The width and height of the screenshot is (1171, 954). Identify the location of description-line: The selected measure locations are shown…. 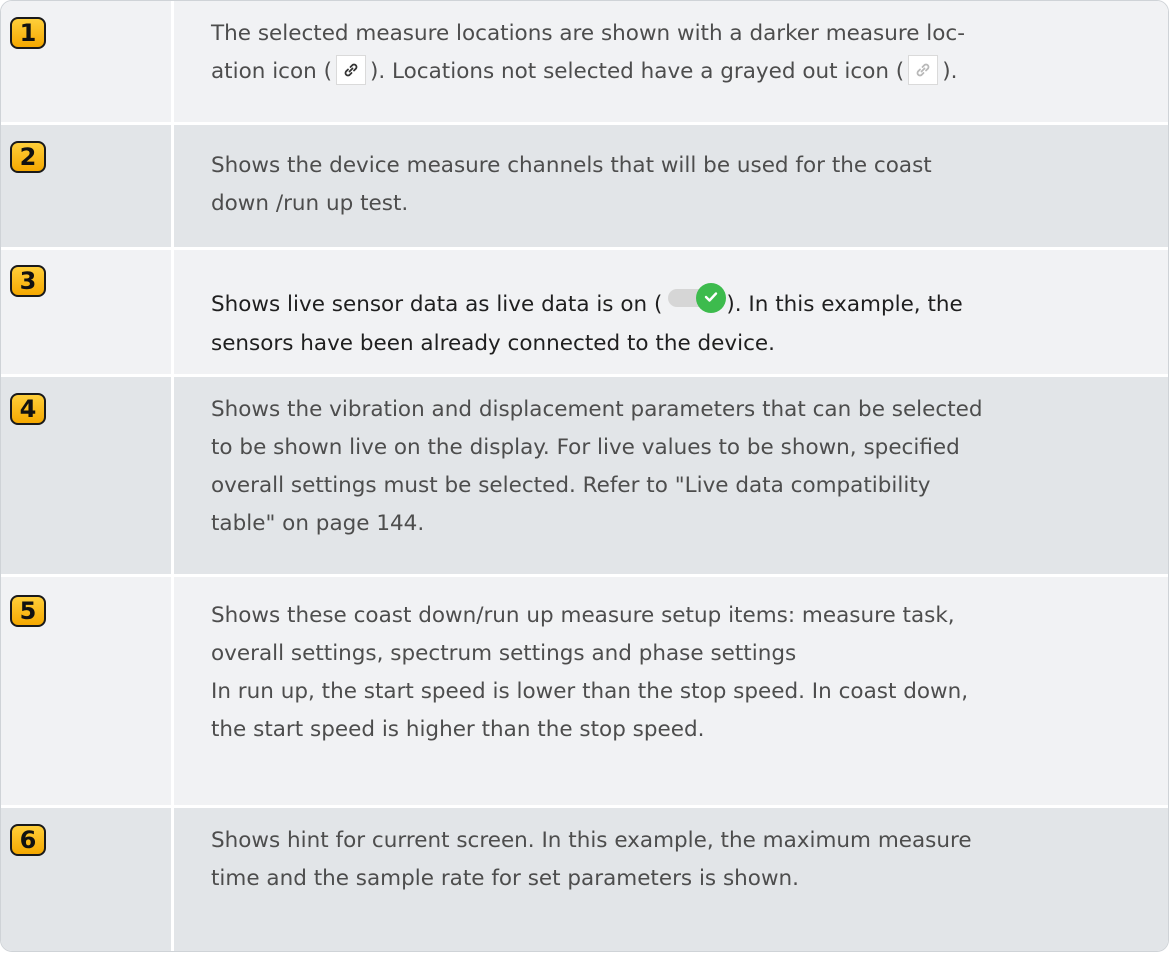
(588, 33).